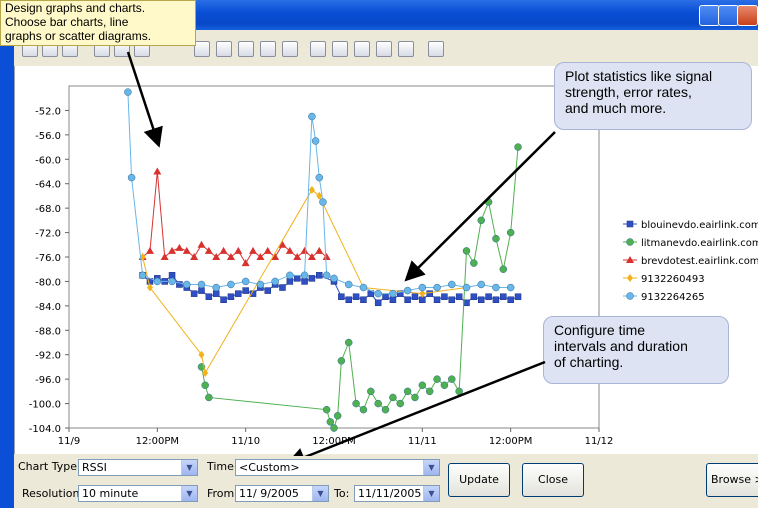 The height and width of the screenshot is (508, 758). Describe the element at coordinates (269, 493) in the screenshot. I see `from-date-value: 11/ 9/2005` at that location.